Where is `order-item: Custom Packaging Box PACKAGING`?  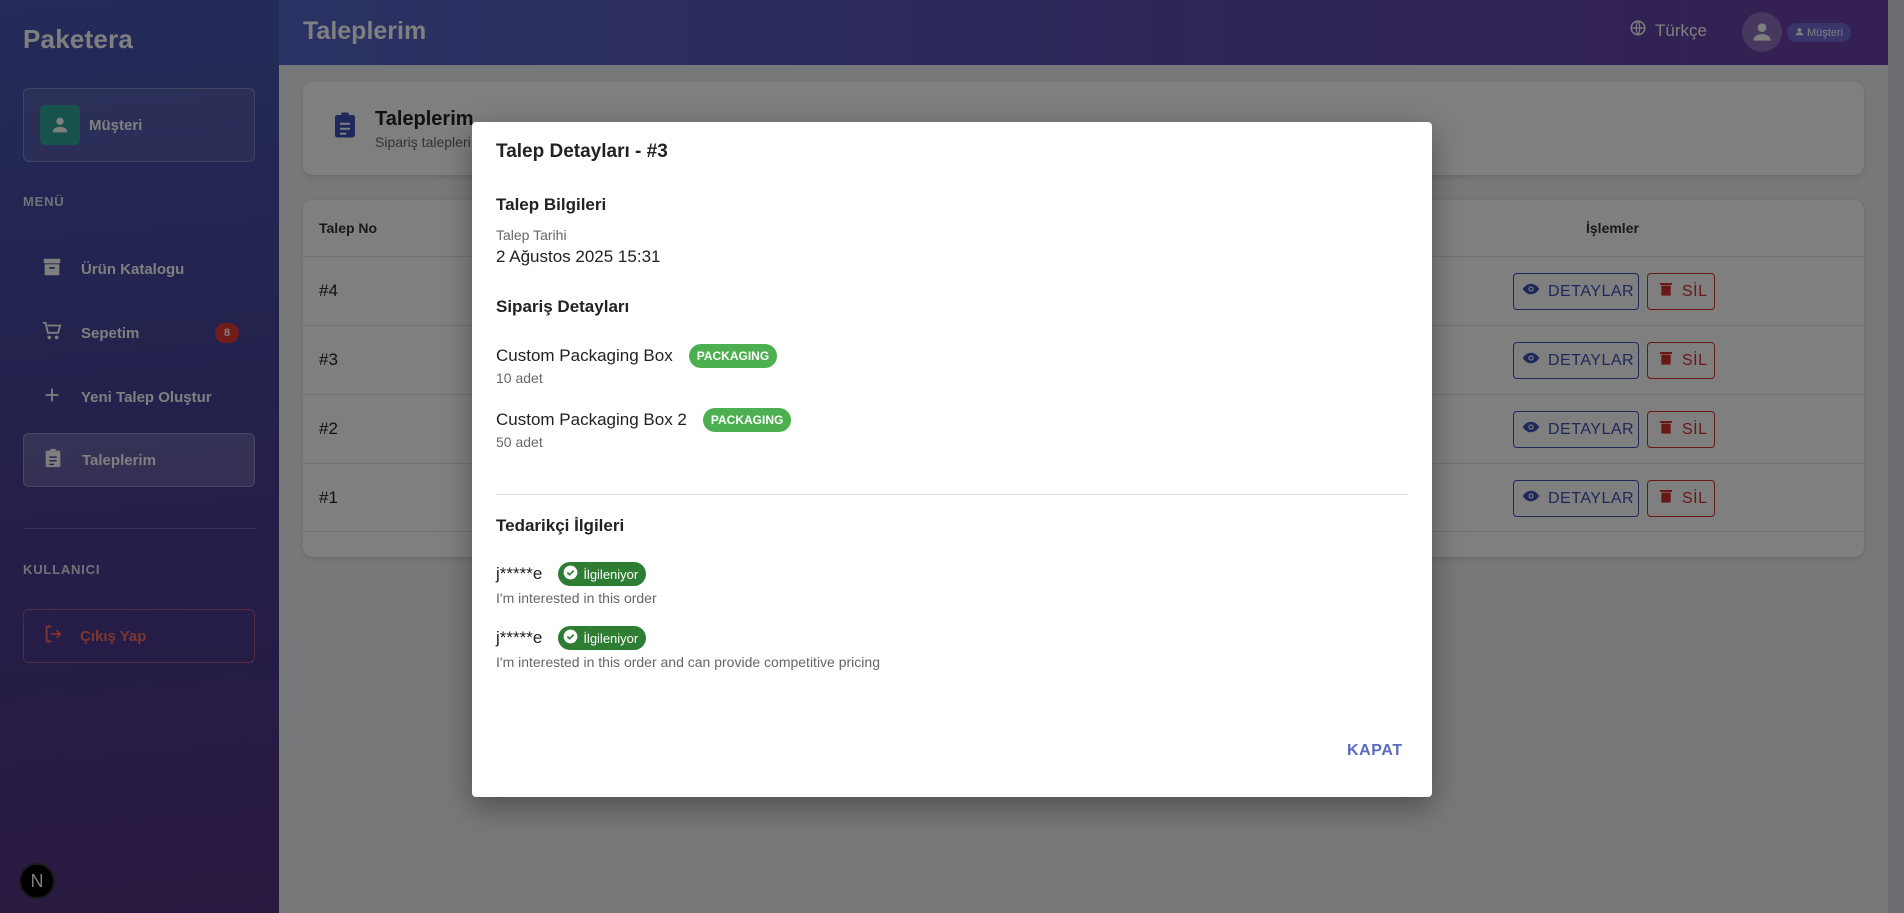
order-item: Custom Packaging Box PACKAGING is located at coordinates (637, 356).